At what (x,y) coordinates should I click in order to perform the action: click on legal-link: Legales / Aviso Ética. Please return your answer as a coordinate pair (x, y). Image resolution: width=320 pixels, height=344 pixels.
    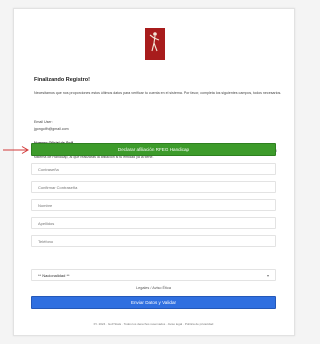
    Looking at the image, I should click on (153, 288).